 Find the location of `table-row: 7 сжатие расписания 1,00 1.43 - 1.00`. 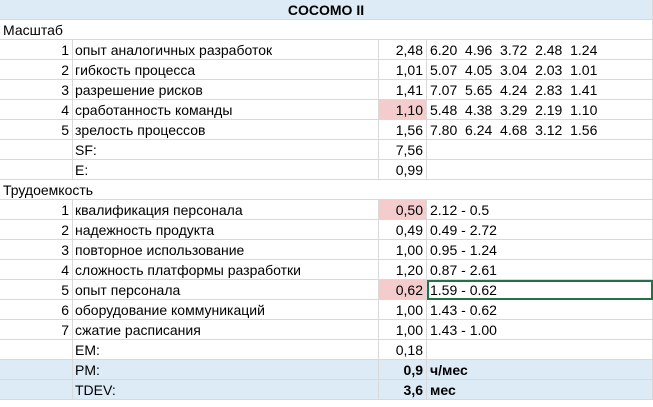

table-row: 7 сжатие расписания 1,00 1.43 - 1.00 is located at coordinates (326, 330).